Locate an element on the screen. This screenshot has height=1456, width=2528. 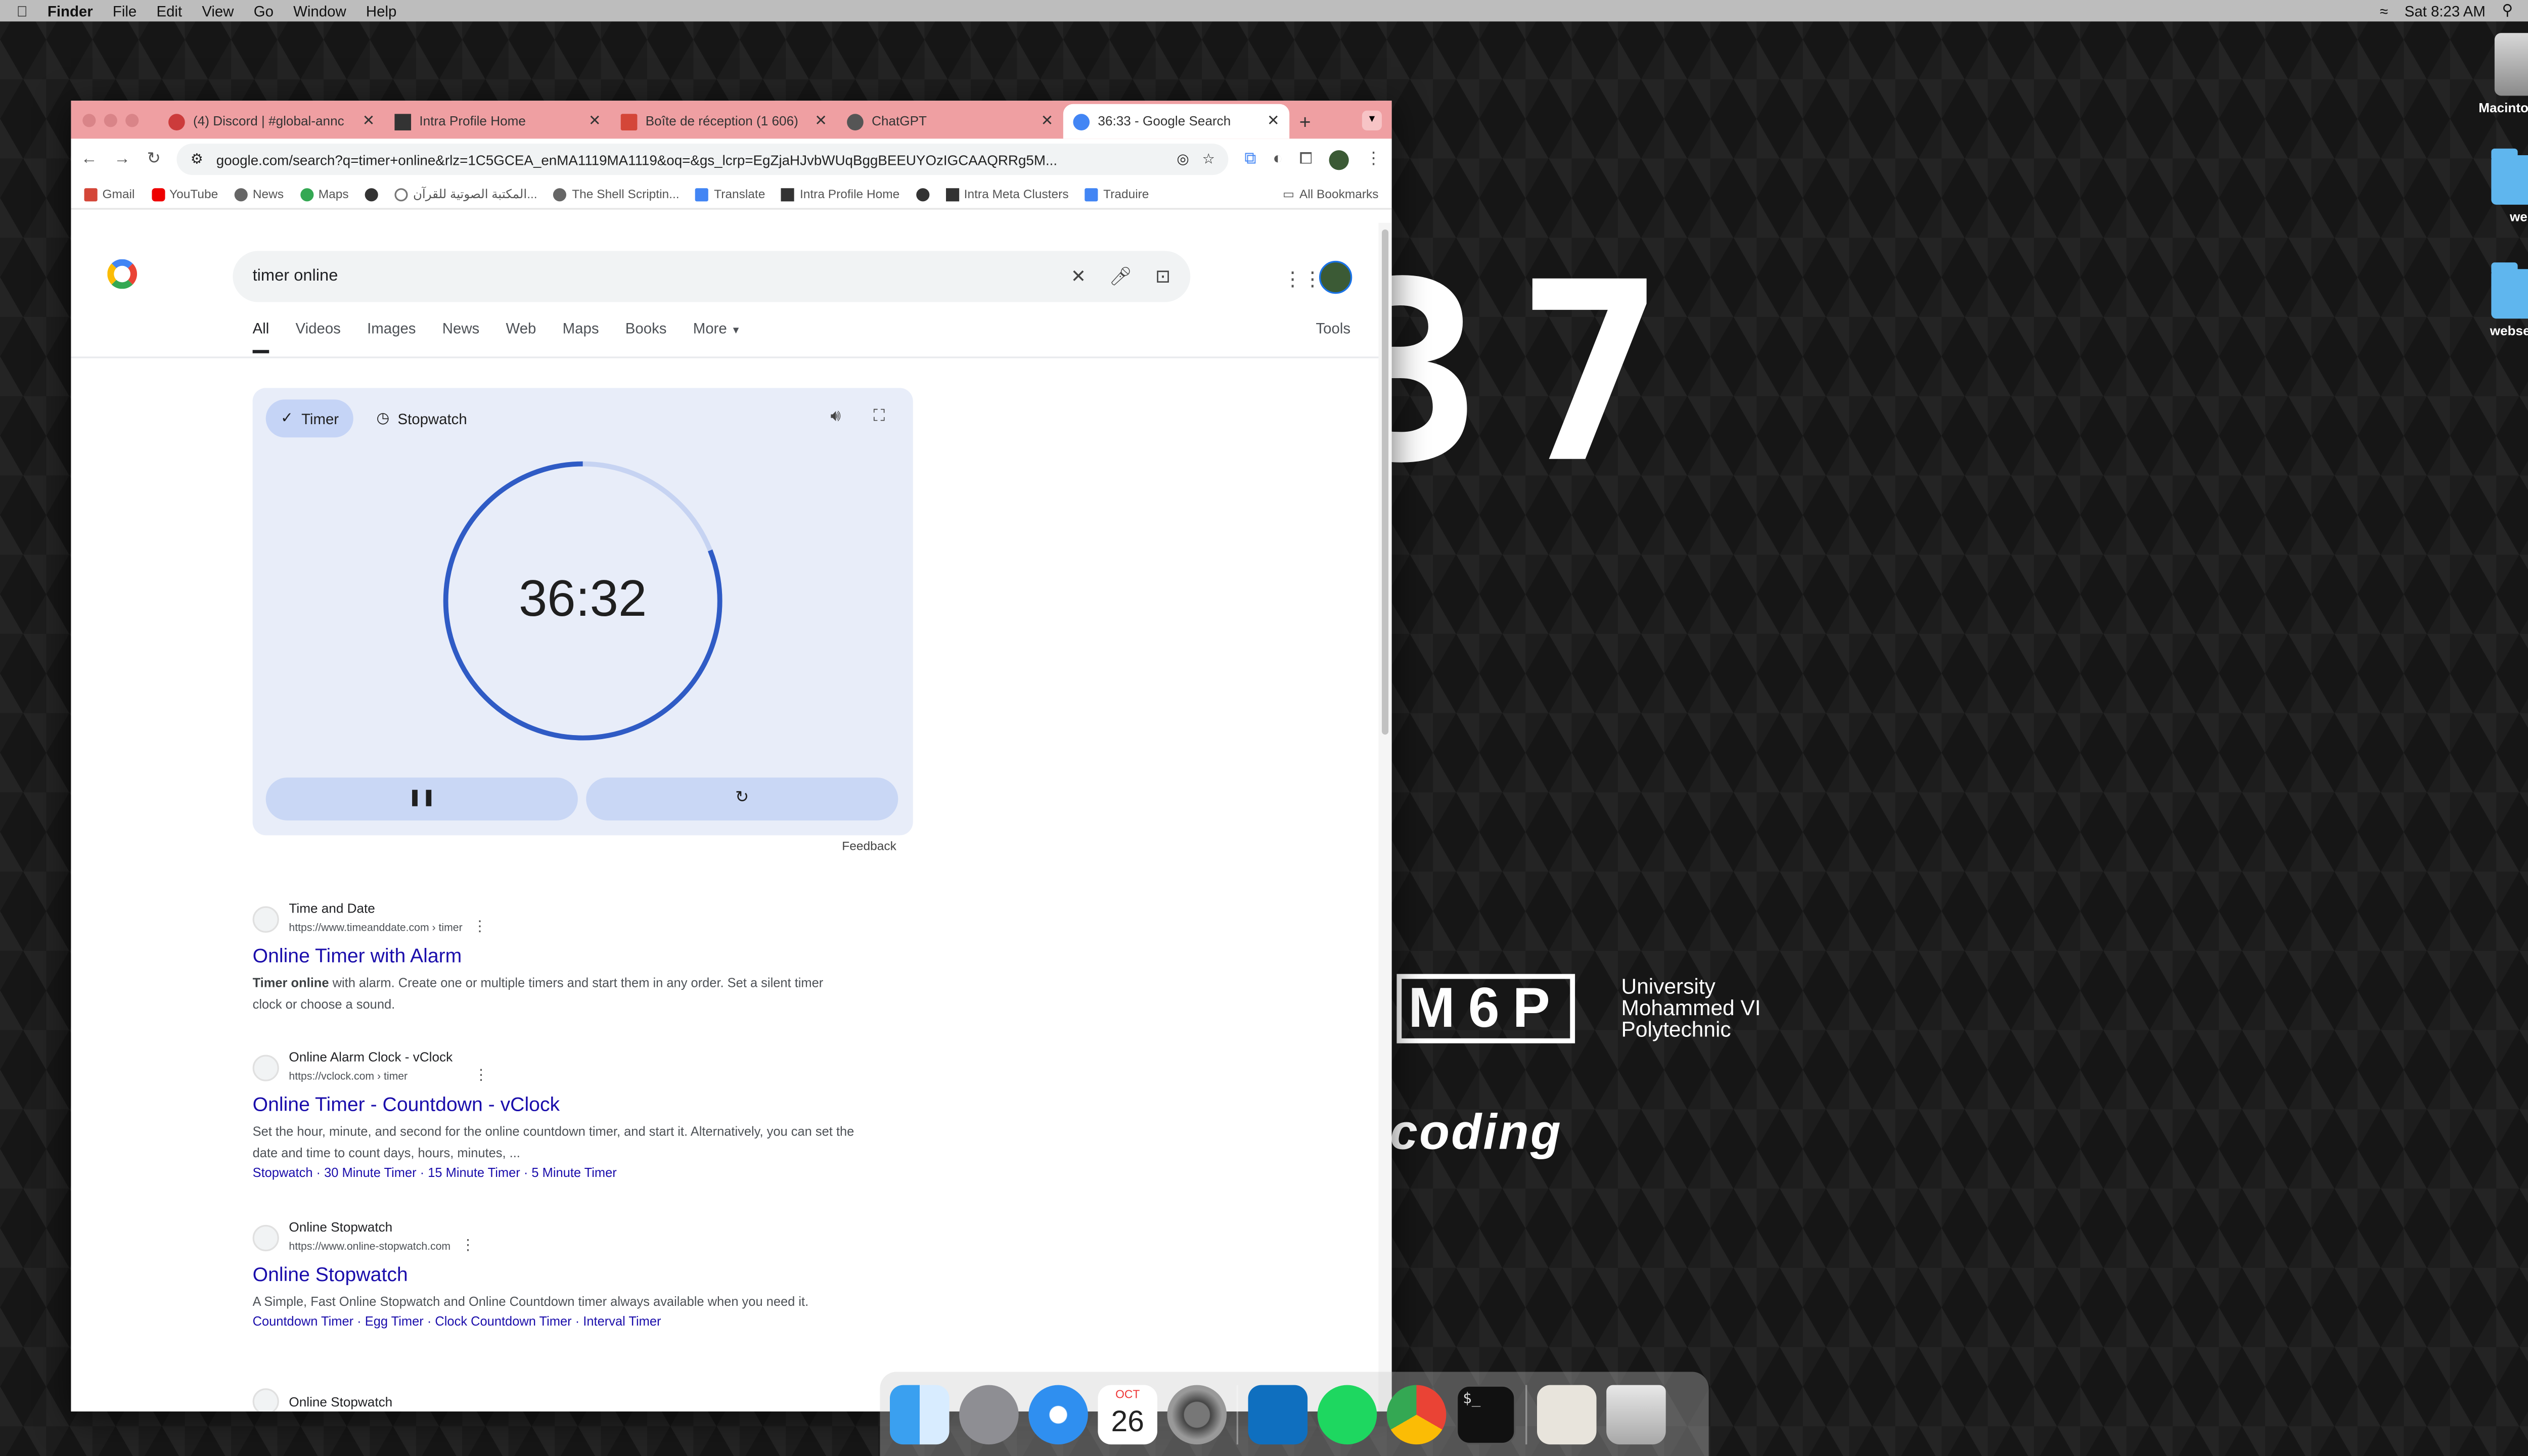
bookmark-gmail: Gmail is located at coordinates (109, 194).